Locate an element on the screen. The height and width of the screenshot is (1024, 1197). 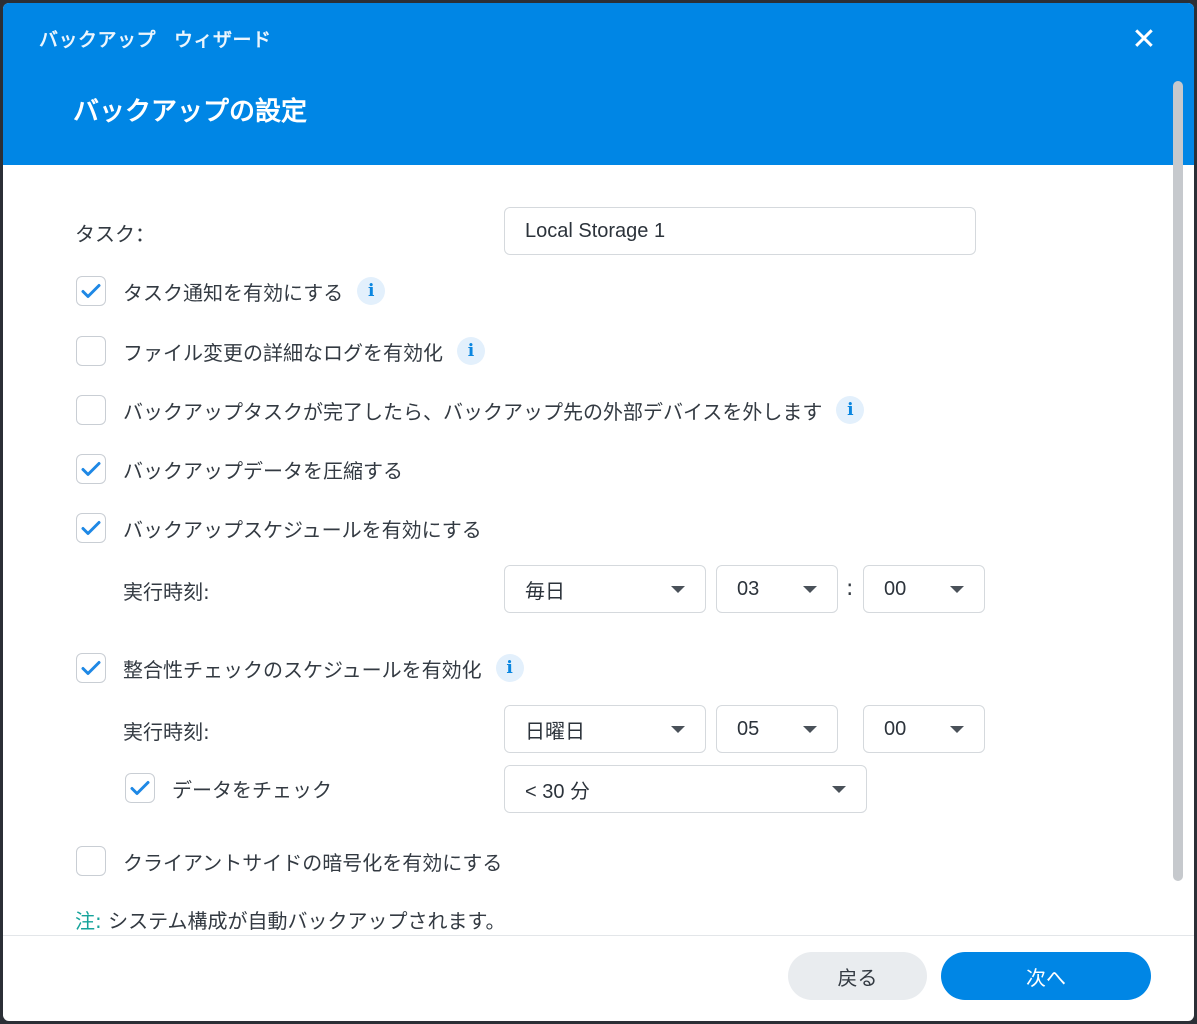
task-notification-checkbox is located at coordinates (91, 291).